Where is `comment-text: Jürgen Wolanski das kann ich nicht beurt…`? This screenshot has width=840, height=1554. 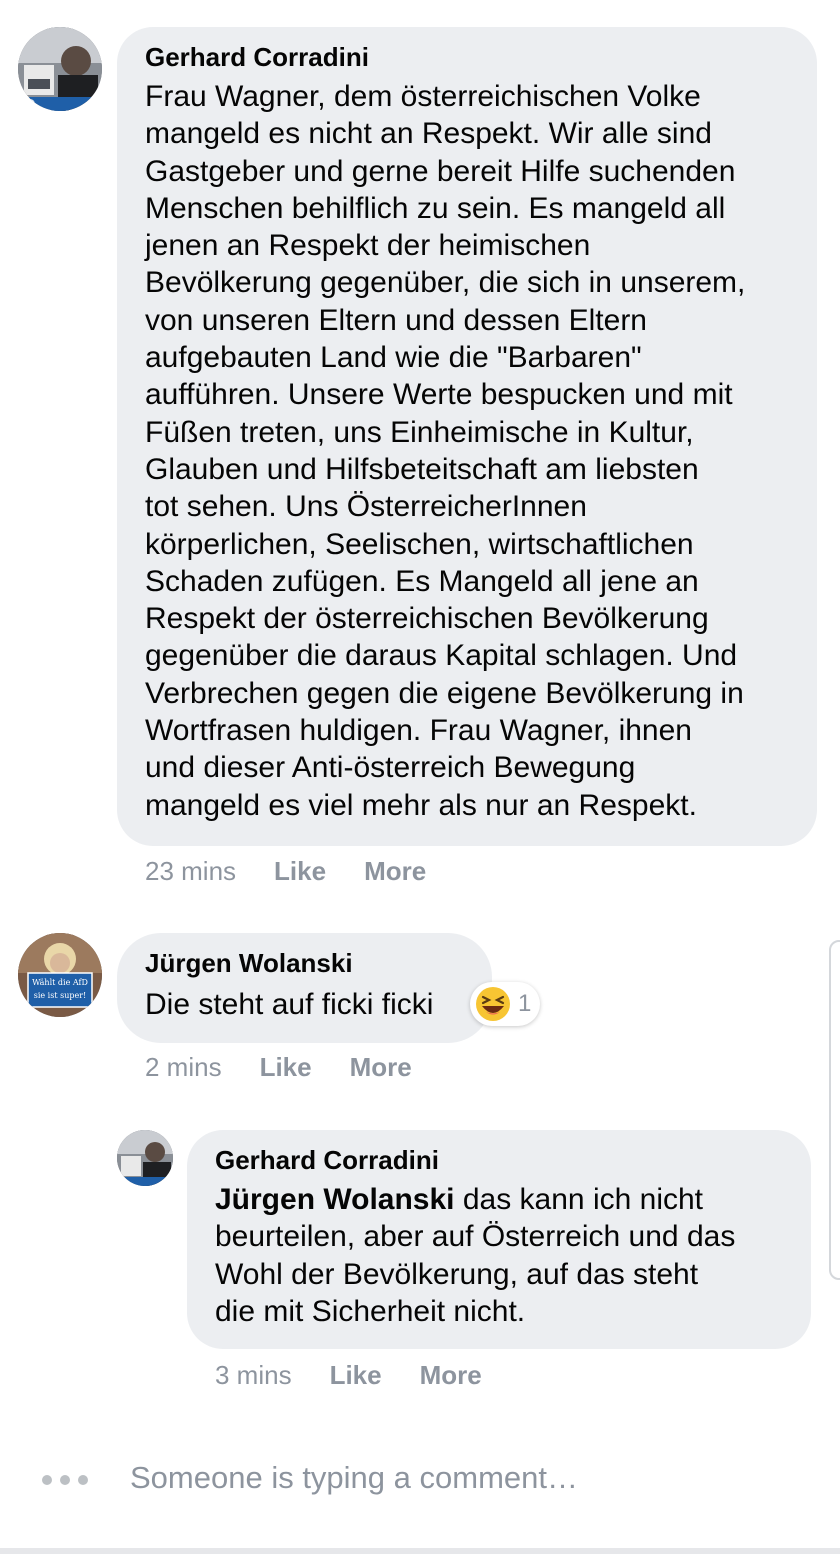
comment-text: Jürgen Wolanski das kann ich nicht beurt… is located at coordinates (513, 1255).